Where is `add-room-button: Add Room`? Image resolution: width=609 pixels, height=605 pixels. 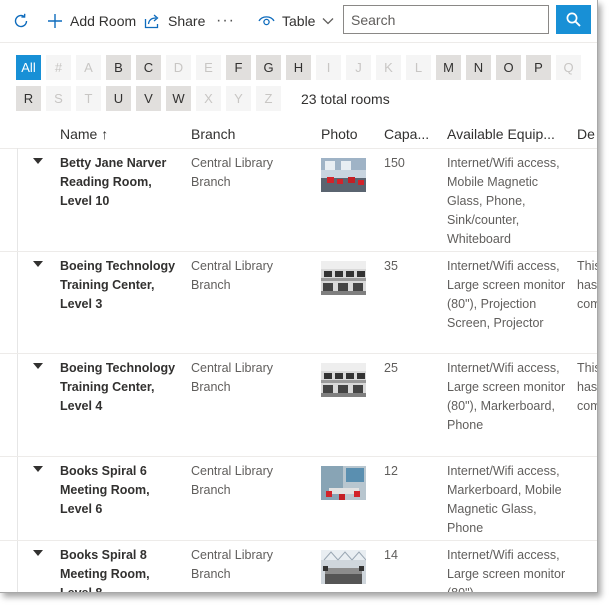
add-room-button: Add Room is located at coordinates (91, 21).